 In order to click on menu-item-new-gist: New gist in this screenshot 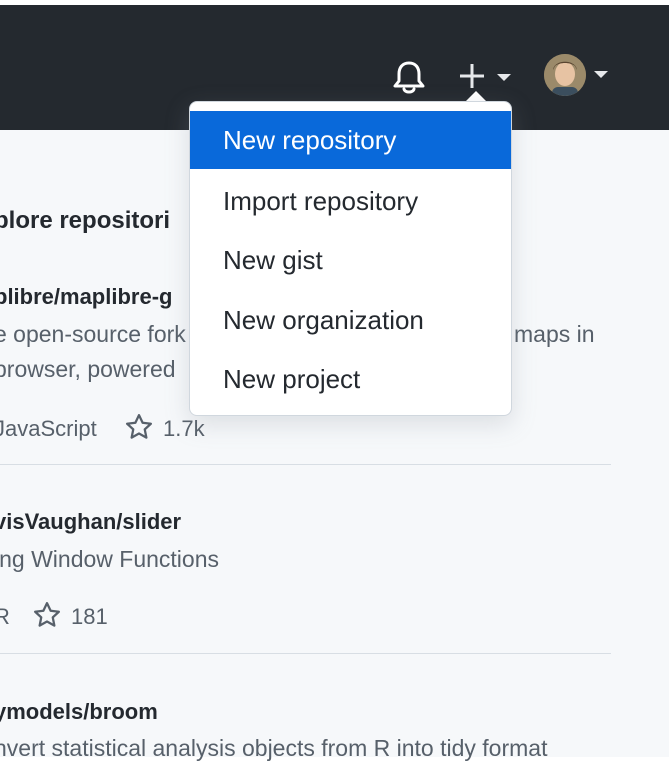, I will do `click(350, 260)`.